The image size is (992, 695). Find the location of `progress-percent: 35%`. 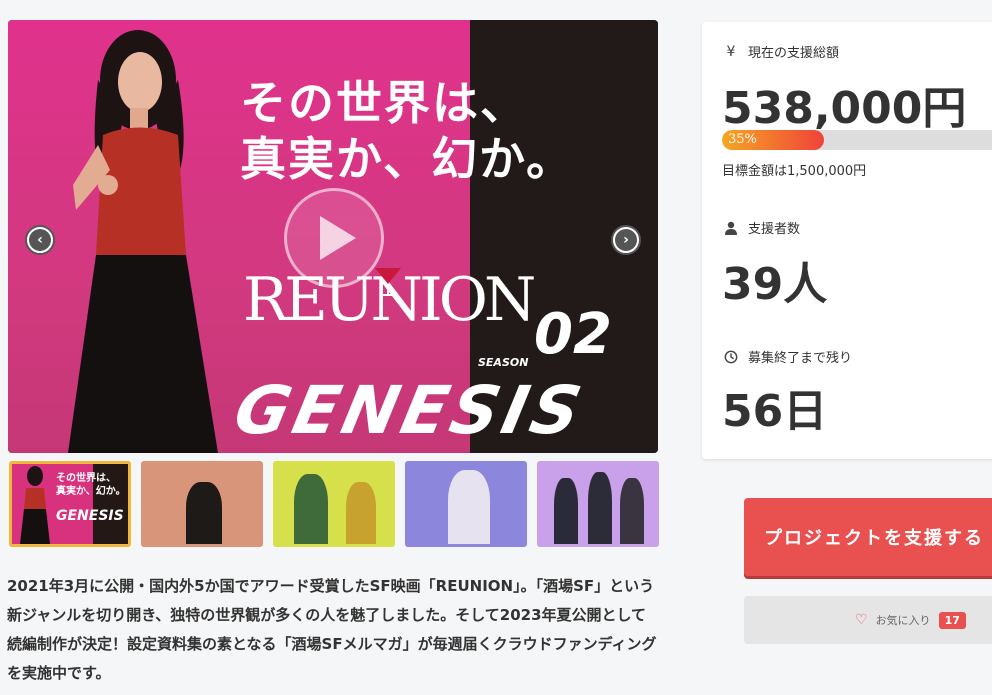

progress-percent: 35% is located at coordinates (742, 139).